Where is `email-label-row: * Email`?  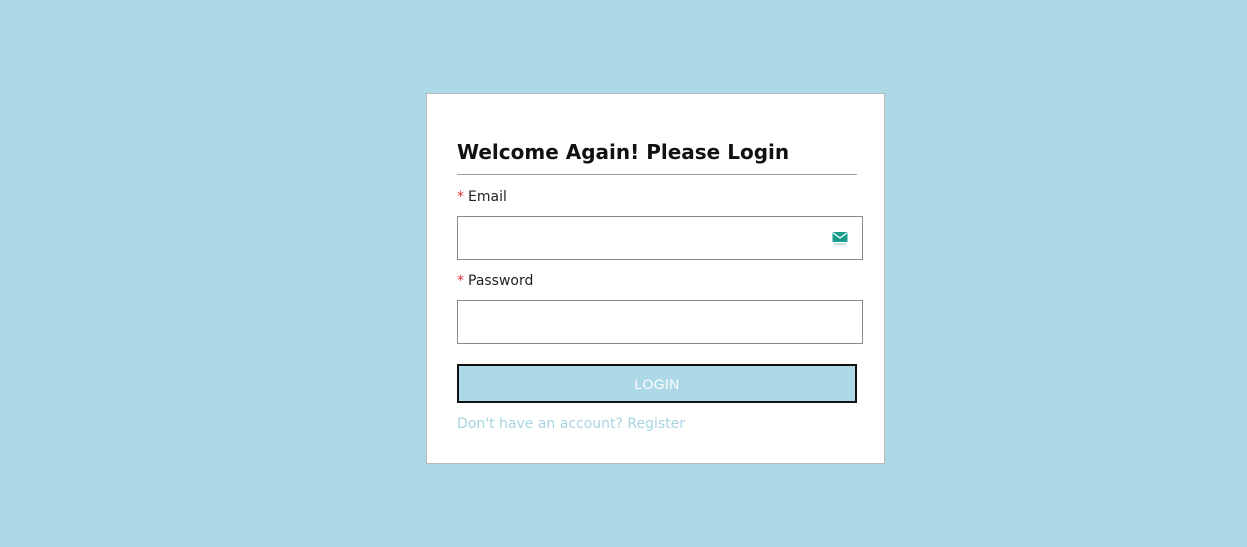
email-label-row: * Email is located at coordinates (482, 197).